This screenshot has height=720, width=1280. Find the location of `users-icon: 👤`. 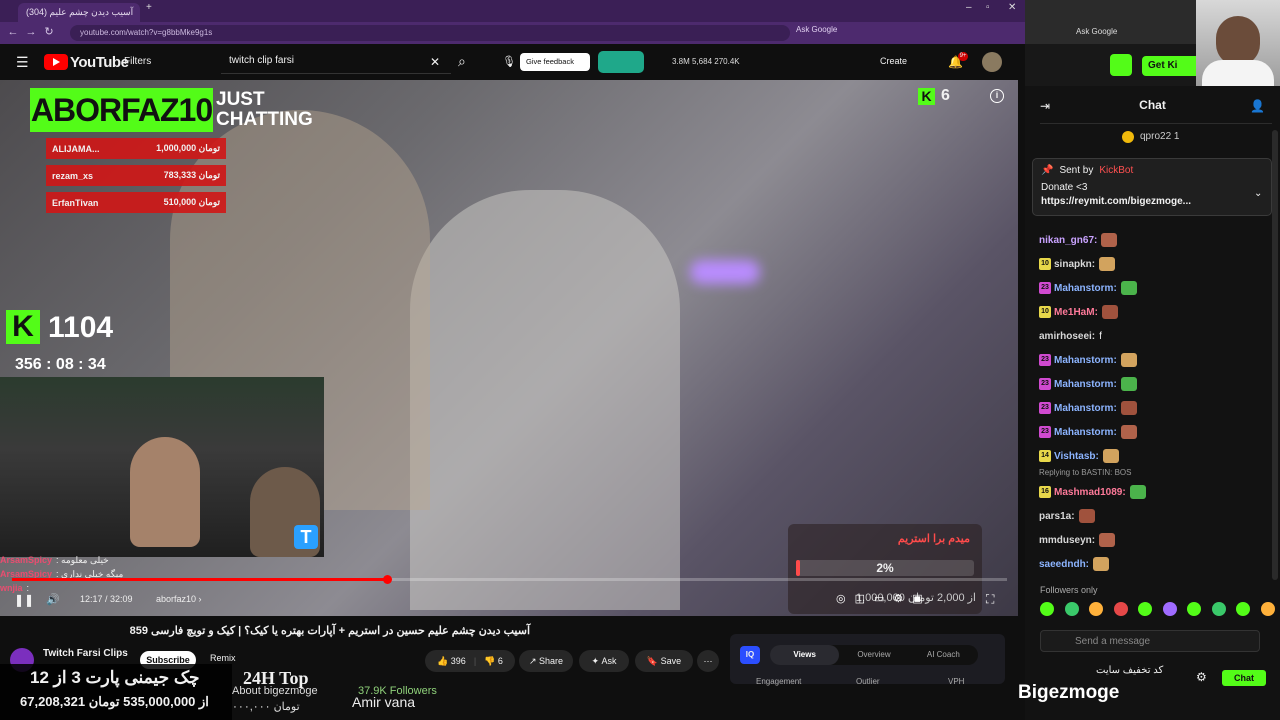

users-icon: 👤 is located at coordinates (1257, 106).